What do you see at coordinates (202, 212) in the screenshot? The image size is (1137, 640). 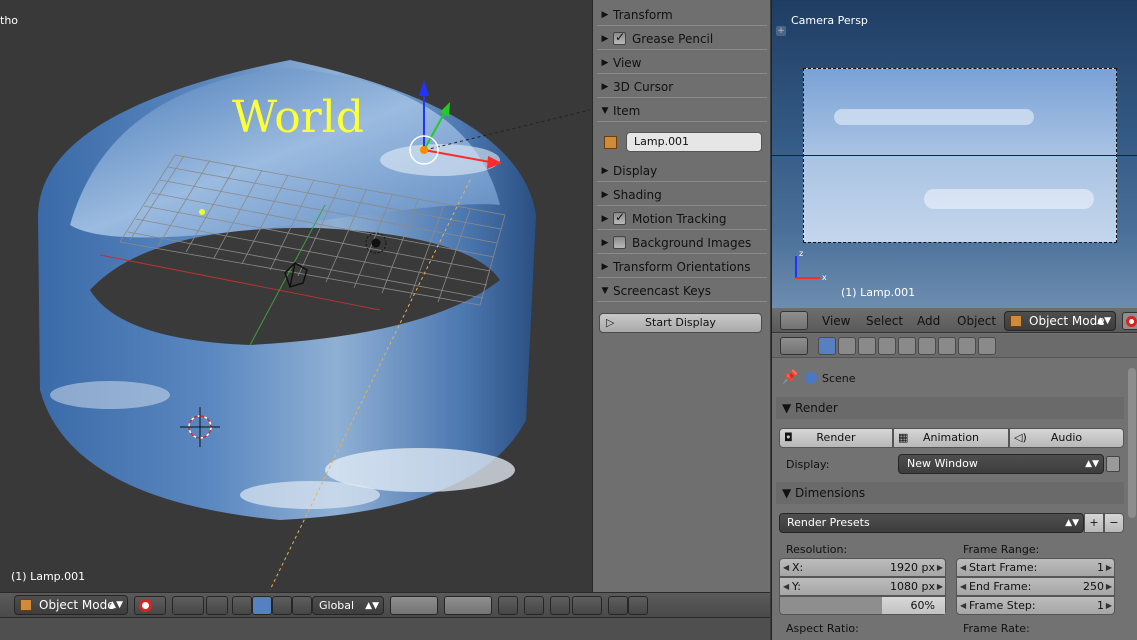 I see `point-lamp` at bounding box center [202, 212].